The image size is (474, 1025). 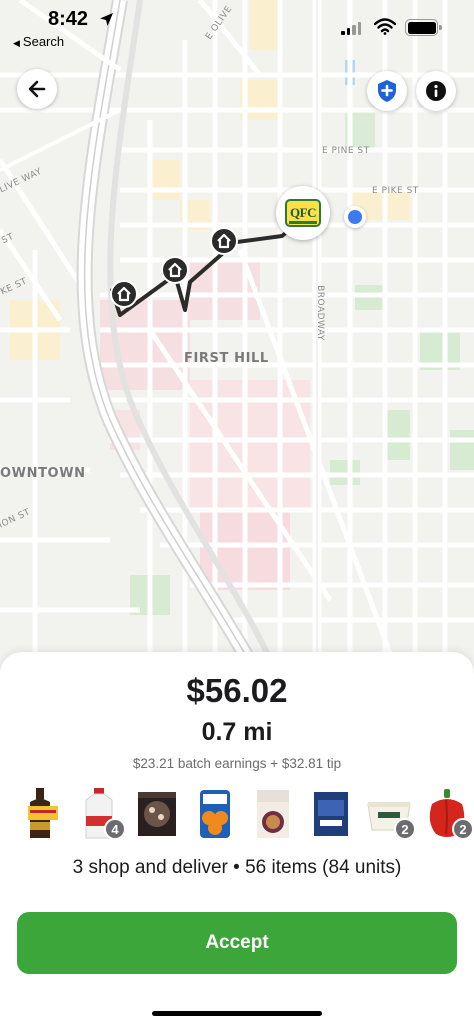 I want to click on signal-icon, so click(x=351, y=28).